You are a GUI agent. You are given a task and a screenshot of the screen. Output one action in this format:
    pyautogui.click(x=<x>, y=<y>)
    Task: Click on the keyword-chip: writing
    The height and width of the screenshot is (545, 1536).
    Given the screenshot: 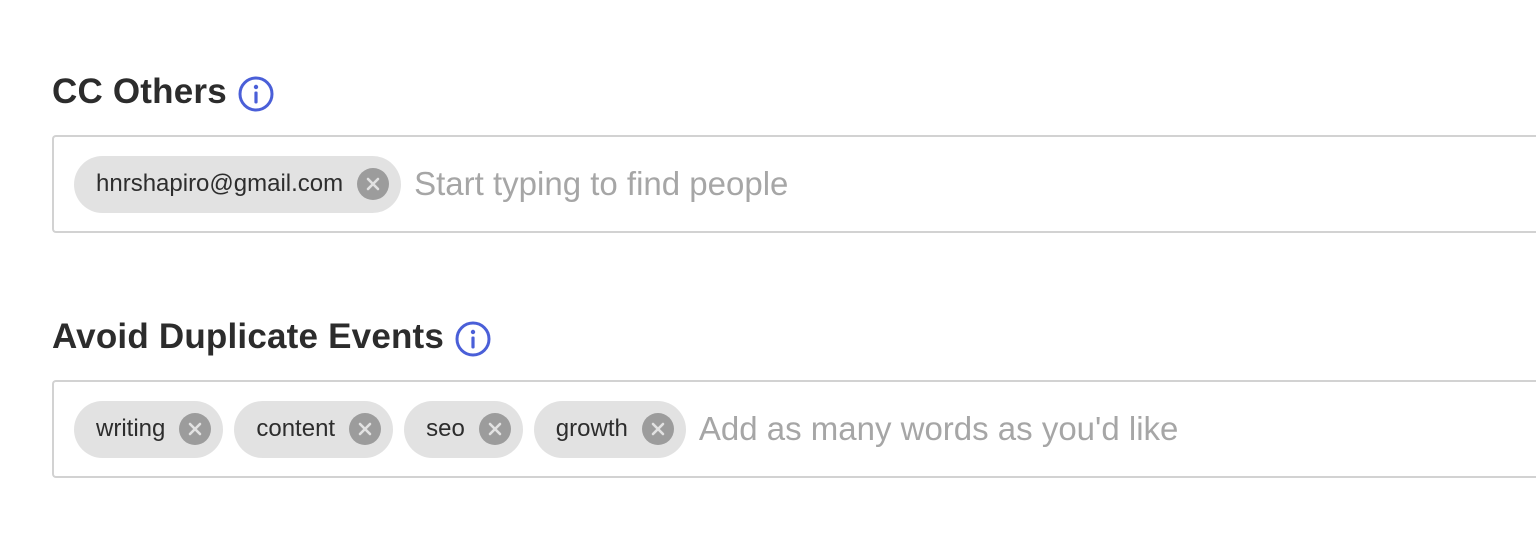 What is the action you would take?
    pyautogui.click(x=149, y=429)
    